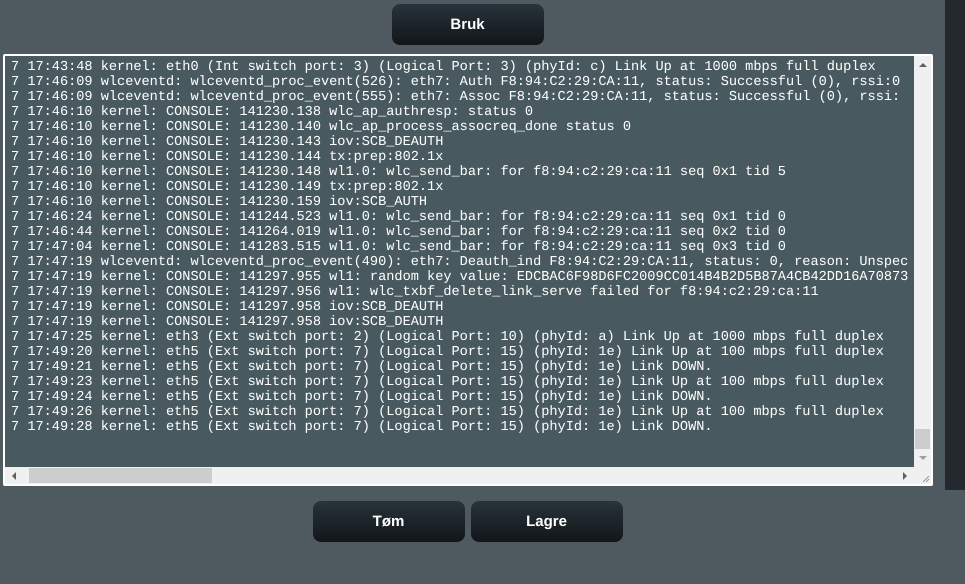 The height and width of the screenshot is (584, 965). What do you see at coordinates (448, 382) in the screenshot?
I see `log-line: 7 17:49:23 kernel: eth5 (Ext switch port: 7) (Logical Port: 15) (phyId: 1e) Link Up at 100 mbps full duplex` at bounding box center [448, 382].